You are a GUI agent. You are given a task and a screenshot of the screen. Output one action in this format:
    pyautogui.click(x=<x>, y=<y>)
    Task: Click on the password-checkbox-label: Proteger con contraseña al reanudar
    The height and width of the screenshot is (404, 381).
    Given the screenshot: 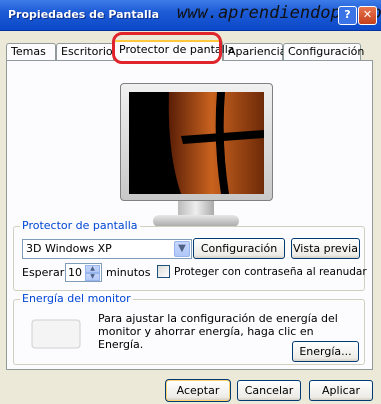 What is the action you would take?
    pyautogui.click(x=270, y=272)
    